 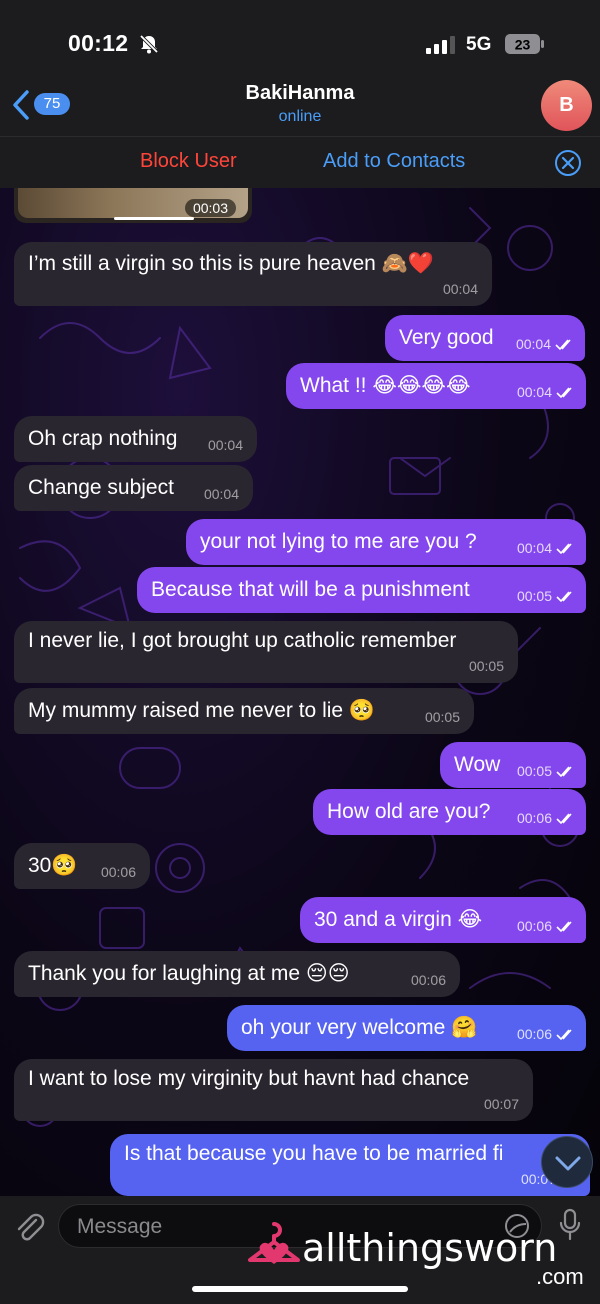 I want to click on message-incoming: Oh crap nothing 00:04, so click(x=135, y=439).